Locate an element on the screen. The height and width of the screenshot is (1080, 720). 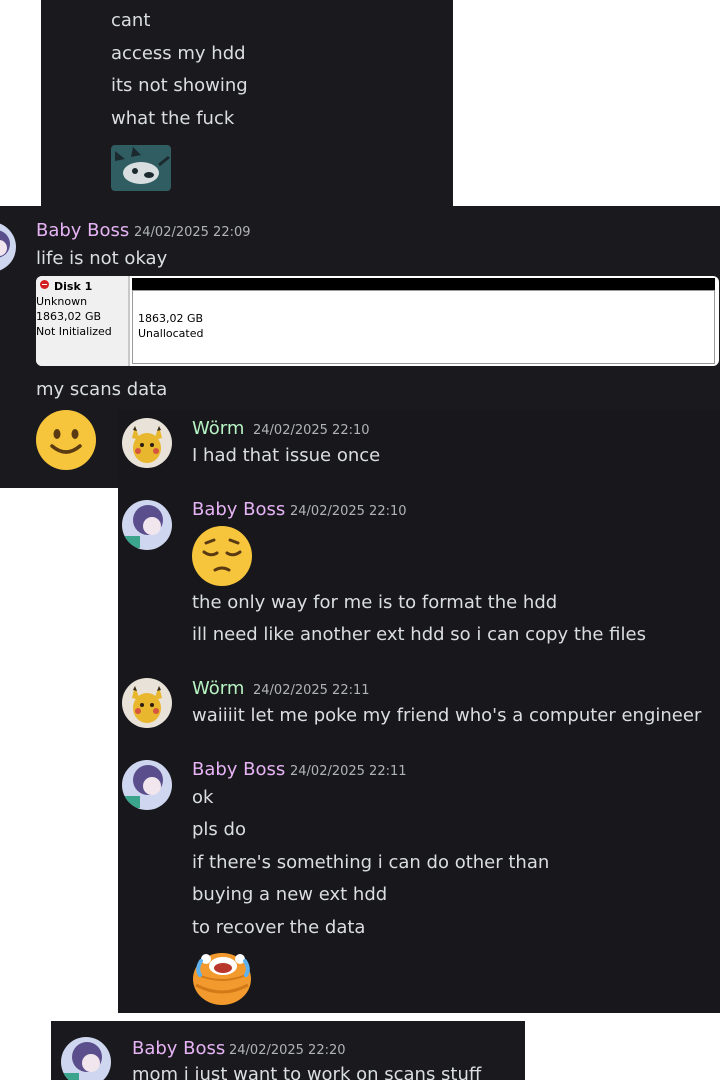
message-text: buying a new ext hdd is located at coordinates (290, 894).